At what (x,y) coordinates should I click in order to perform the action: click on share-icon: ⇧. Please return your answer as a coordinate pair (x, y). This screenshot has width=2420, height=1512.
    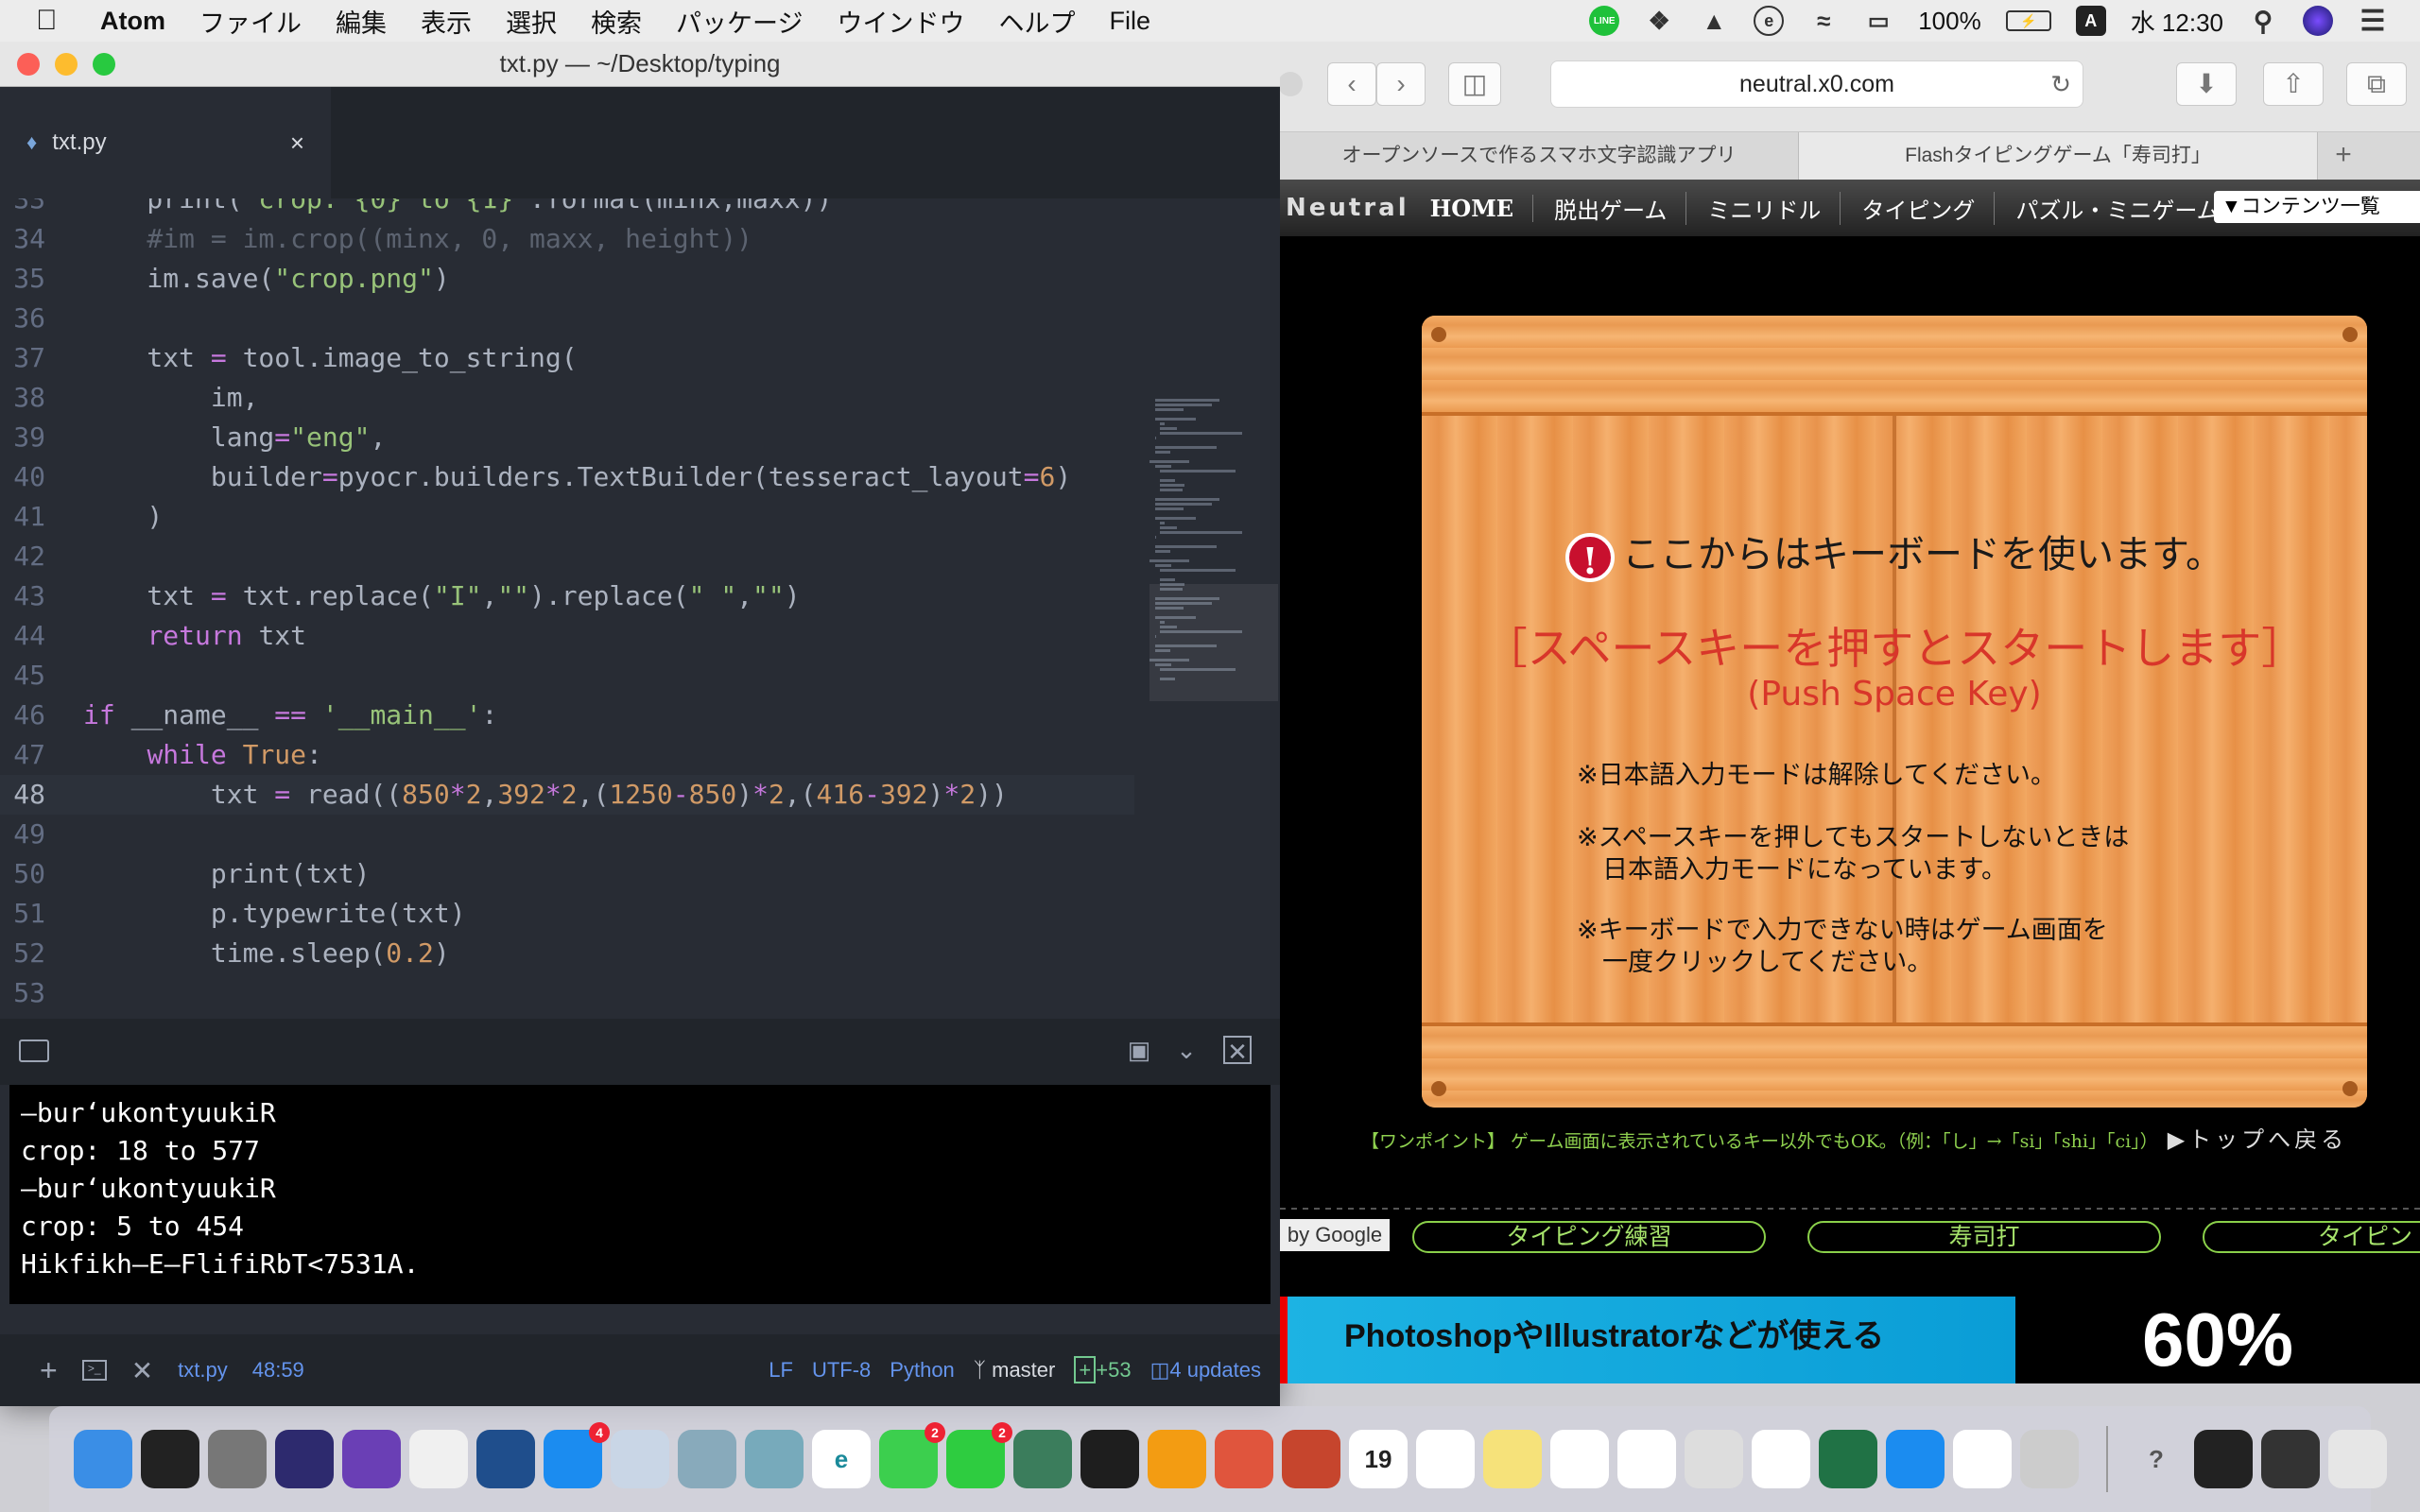
    Looking at the image, I should click on (2294, 84).